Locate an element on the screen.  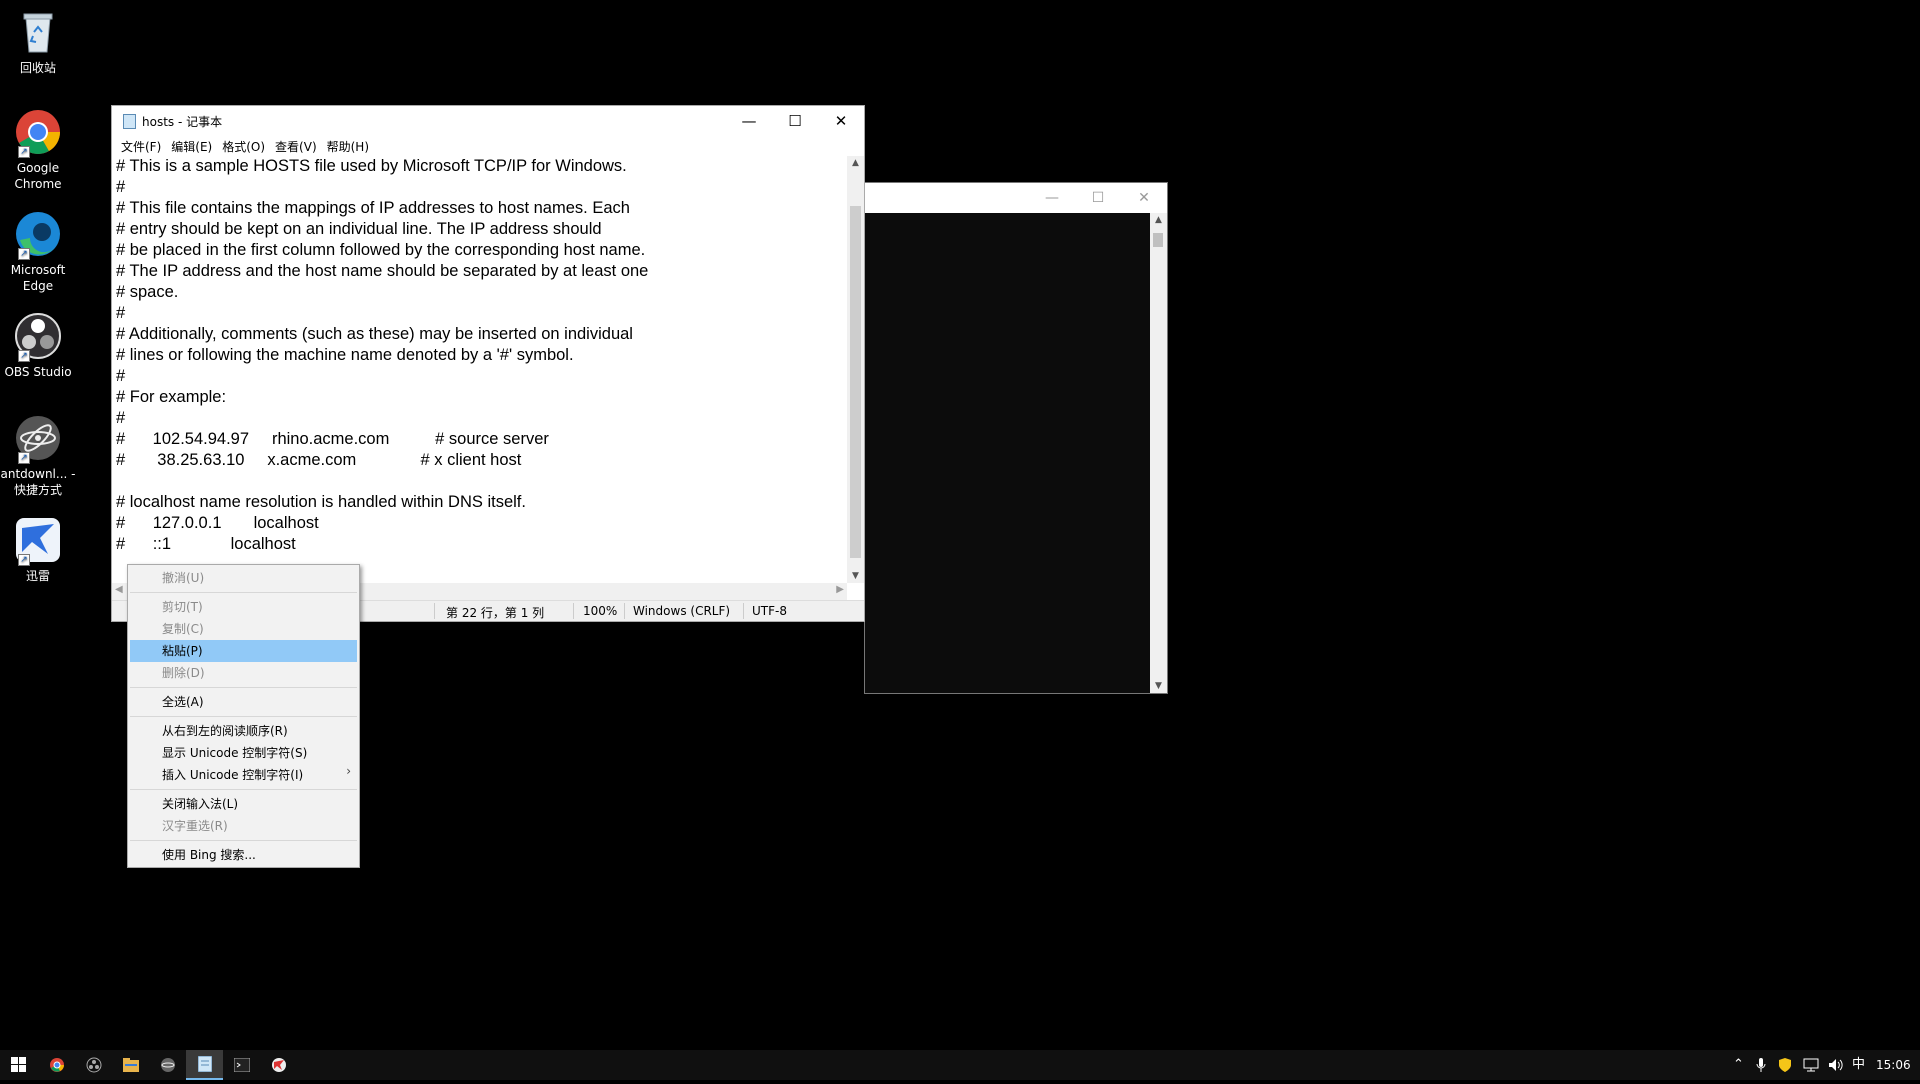
taskbar-xunlei is located at coordinates (278, 1065).